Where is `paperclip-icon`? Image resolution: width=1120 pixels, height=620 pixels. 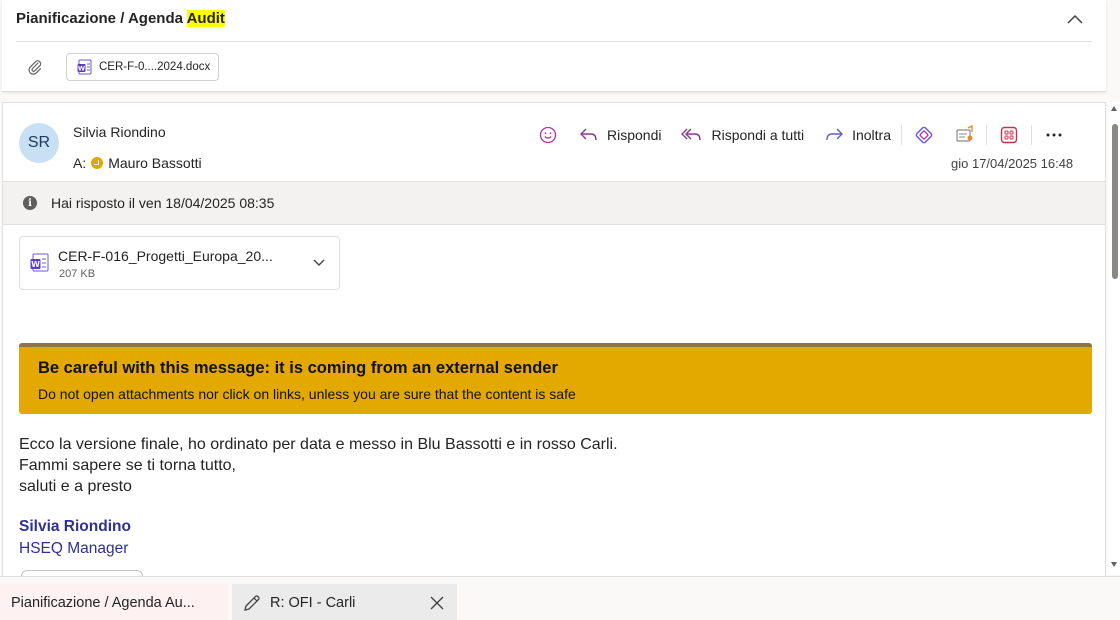 paperclip-icon is located at coordinates (35, 67).